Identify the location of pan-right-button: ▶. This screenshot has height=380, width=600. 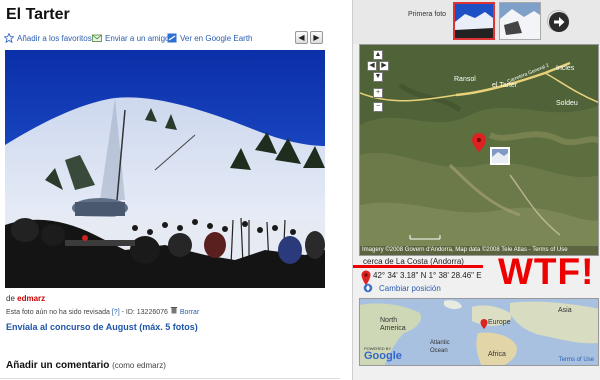
(384, 66).